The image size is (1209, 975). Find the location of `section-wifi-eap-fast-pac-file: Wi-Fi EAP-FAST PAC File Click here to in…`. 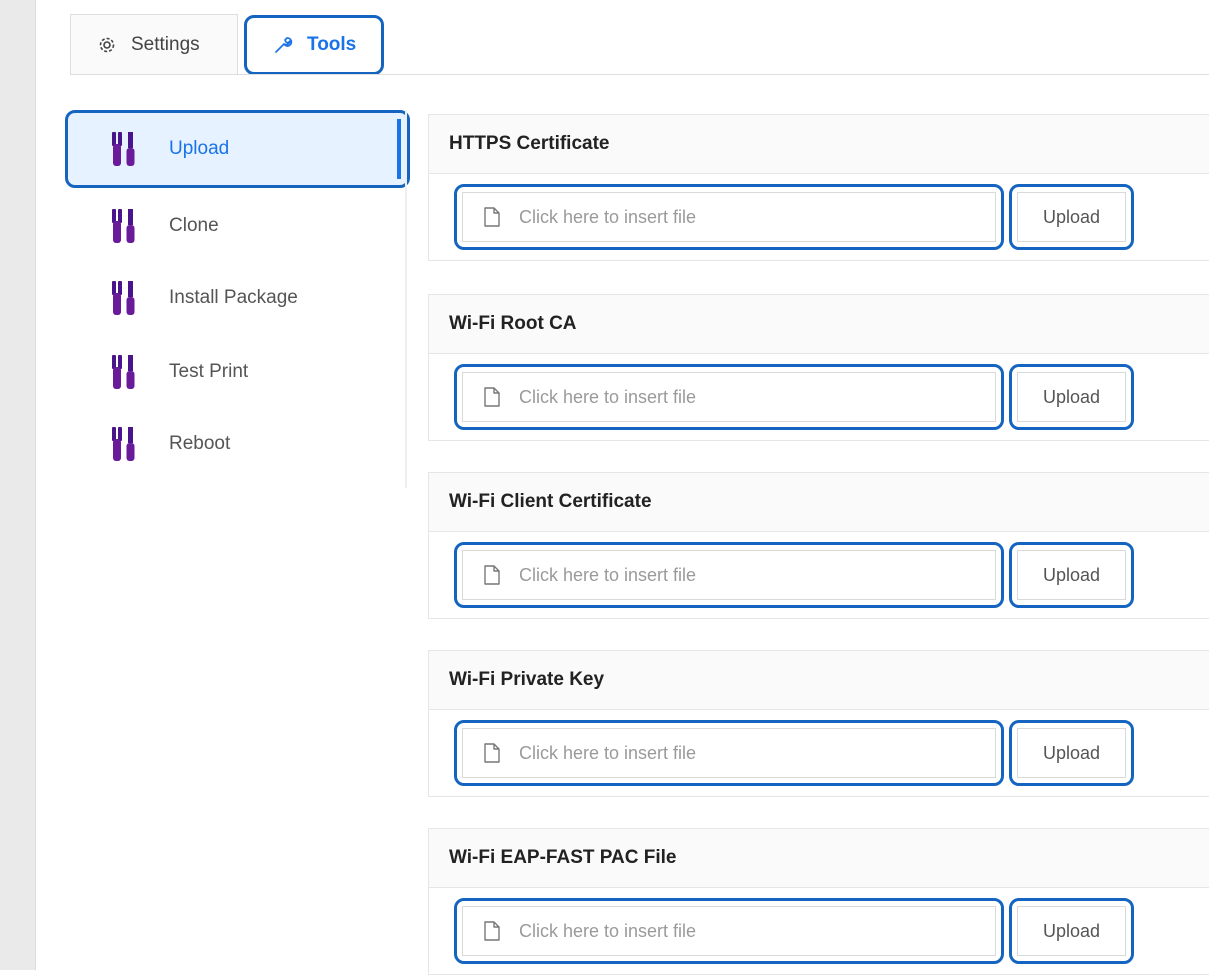

section-wifi-eap-fast-pac-file: Wi-Fi EAP-FAST PAC File Click here to in… is located at coordinates (818, 901).